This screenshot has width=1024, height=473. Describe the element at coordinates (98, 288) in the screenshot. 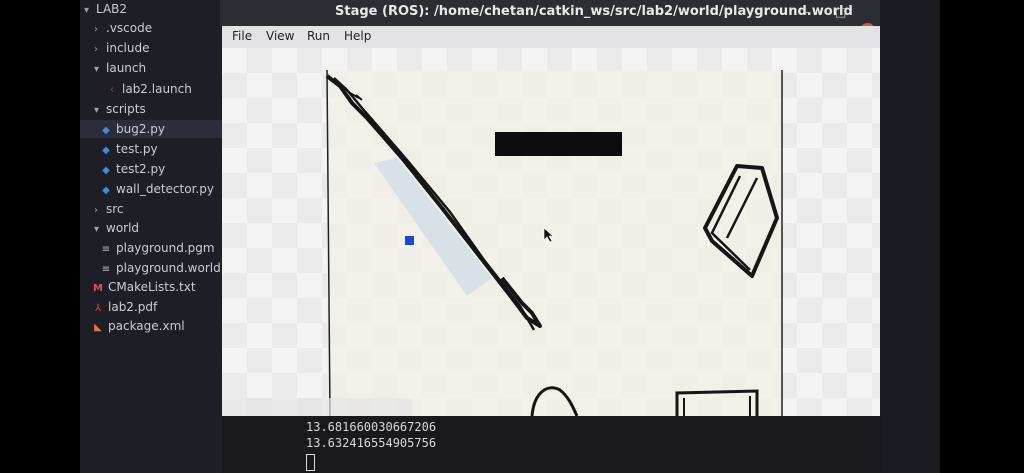

I see `cmake-file-icon: M` at that location.